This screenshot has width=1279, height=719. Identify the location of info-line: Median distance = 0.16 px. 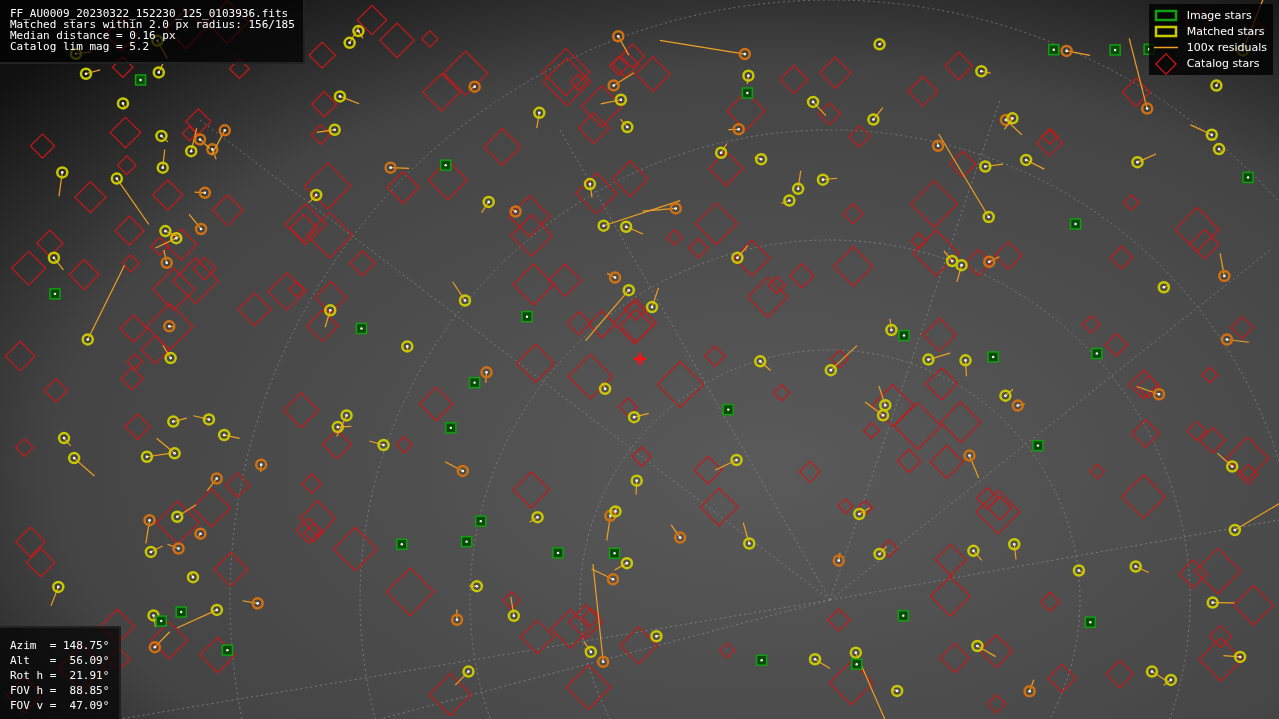
(93, 35).